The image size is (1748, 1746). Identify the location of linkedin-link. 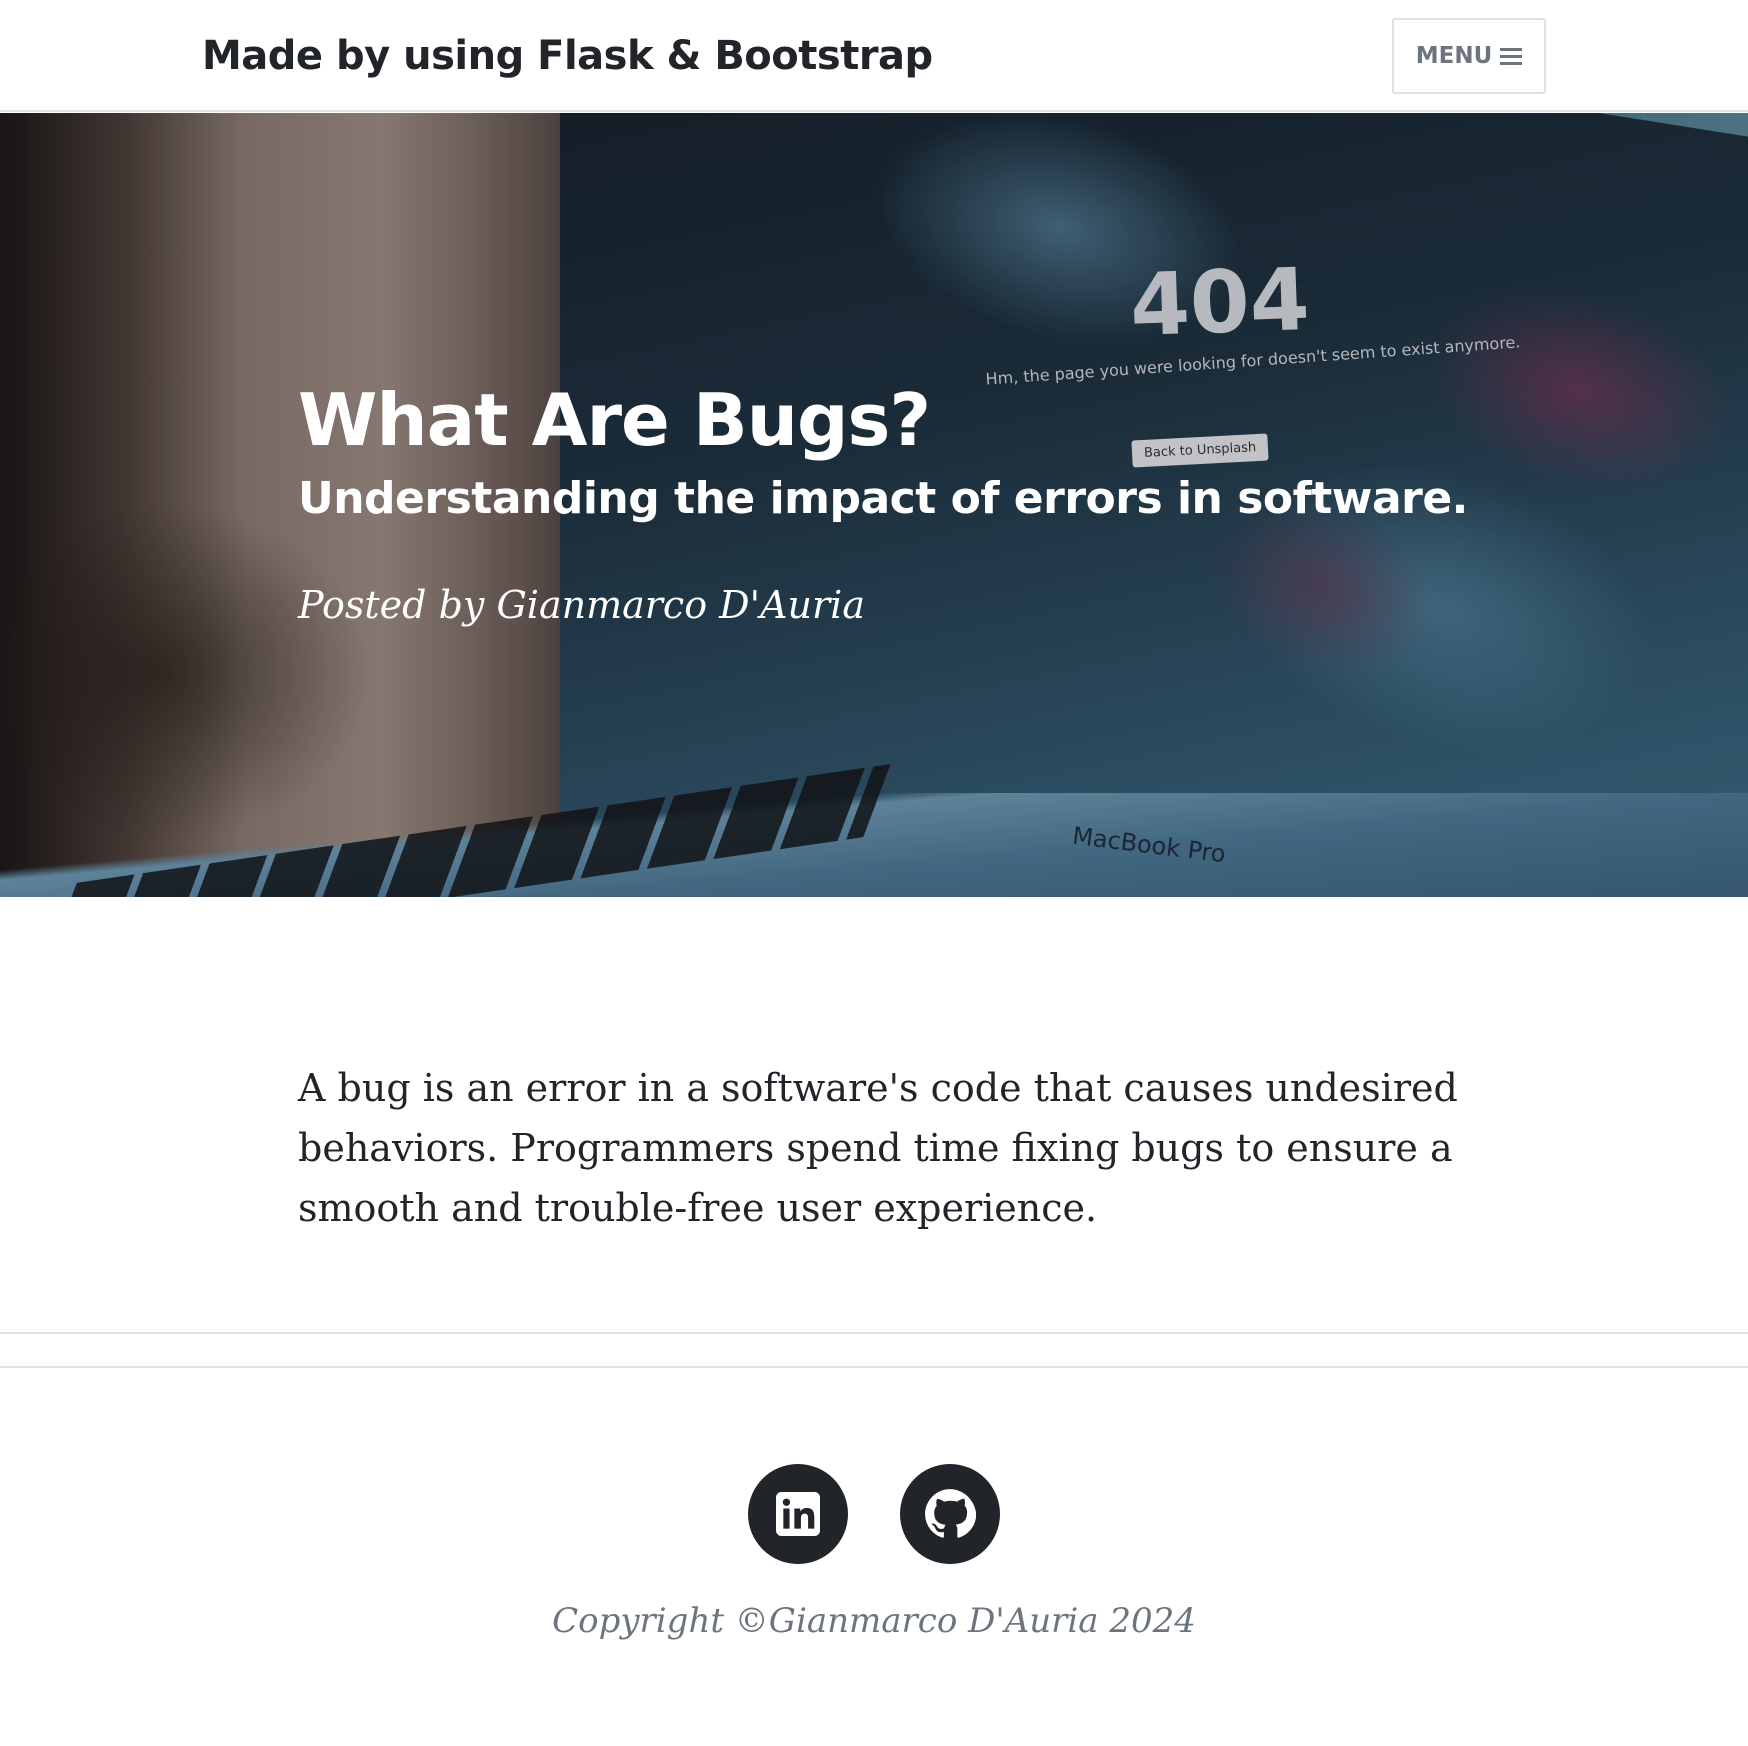
(798, 1514).